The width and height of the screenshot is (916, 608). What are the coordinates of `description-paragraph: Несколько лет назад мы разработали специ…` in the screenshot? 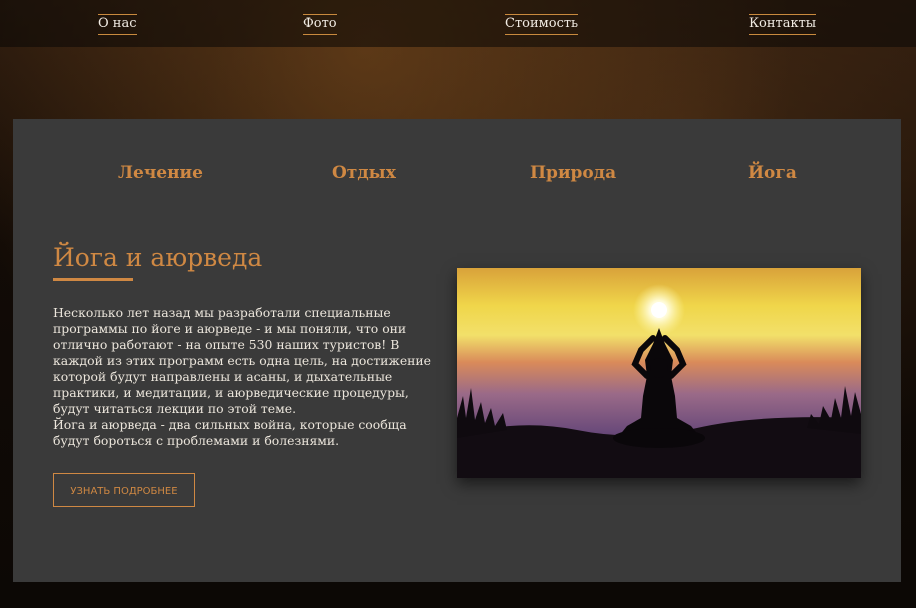 It's located at (242, 360).